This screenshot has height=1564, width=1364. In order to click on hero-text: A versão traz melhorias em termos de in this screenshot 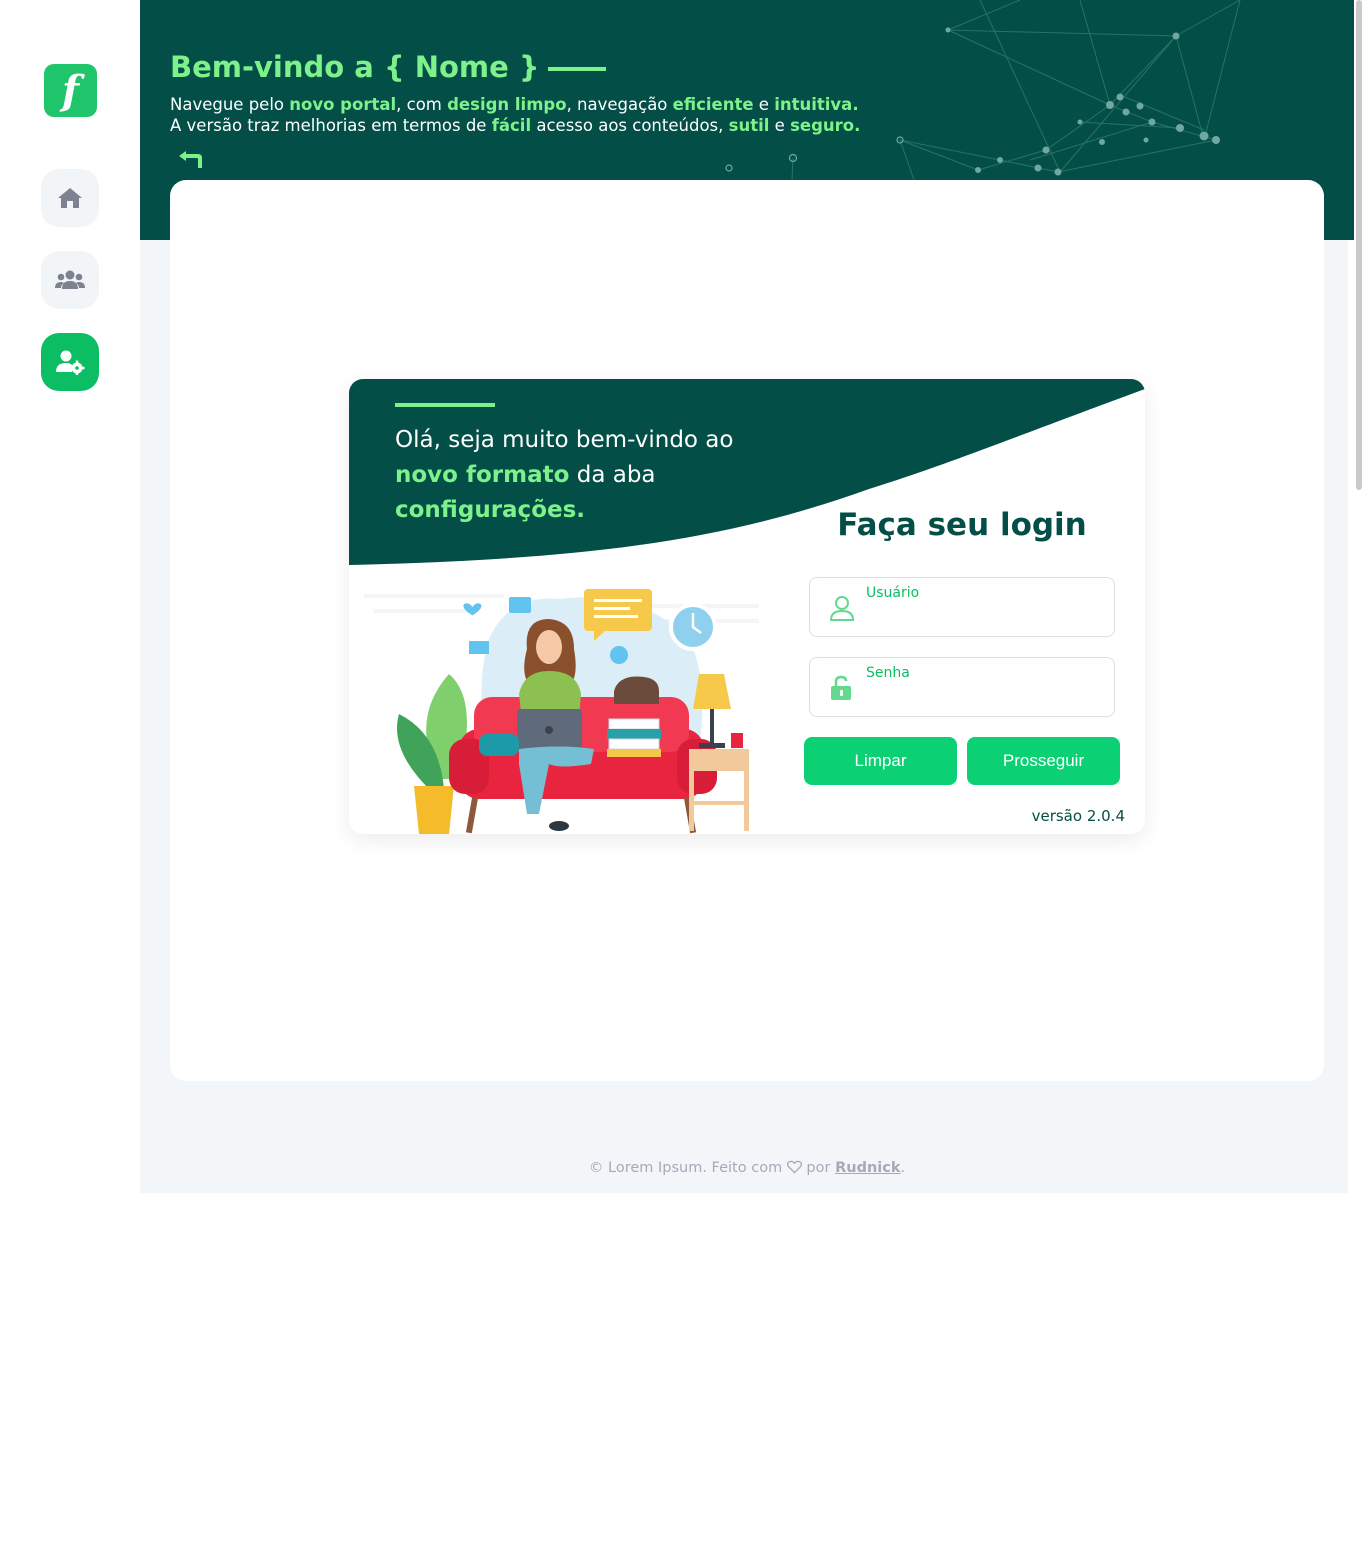, I will do `click(331, 125)`.